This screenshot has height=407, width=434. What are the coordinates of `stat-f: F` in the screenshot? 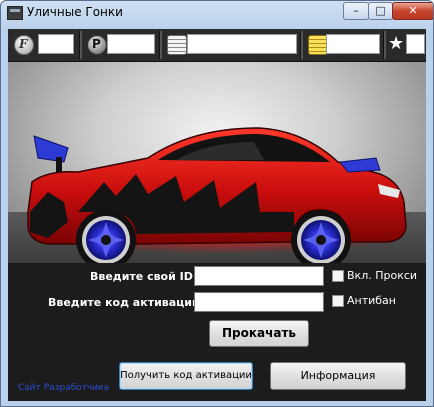 It's located at (44, 45).